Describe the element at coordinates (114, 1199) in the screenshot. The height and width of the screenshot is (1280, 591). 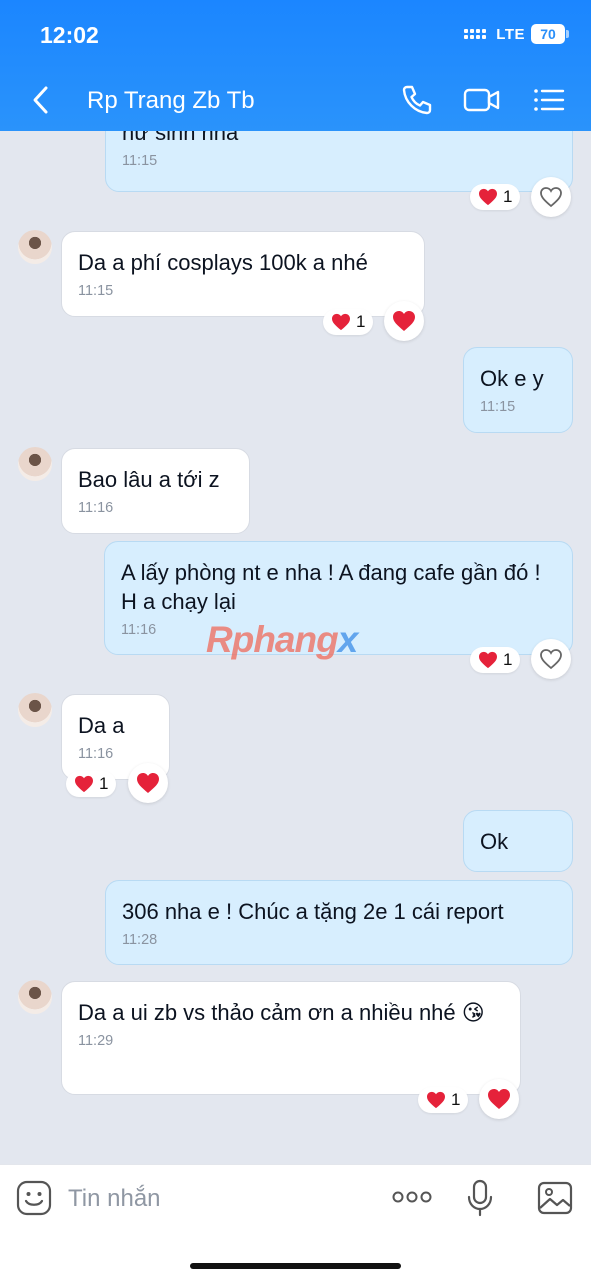
I see `message-input: Tin nhắn` at that location.